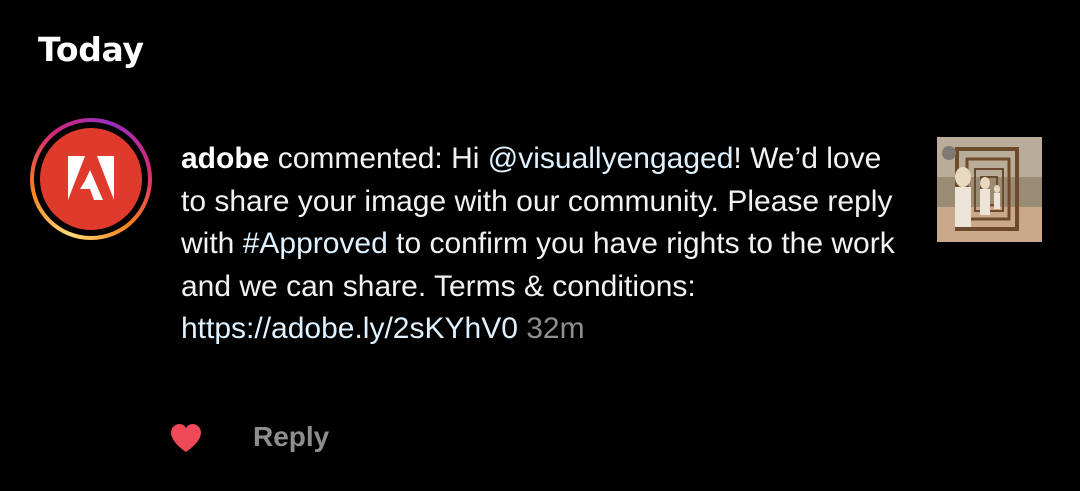 Image resolution: width=1080 pixels, height=491 pixels. What do you see at coordinates (315, 243) in the screenshot?
I see `hashtag-link: #Approved` at bounding box center [315, 243].